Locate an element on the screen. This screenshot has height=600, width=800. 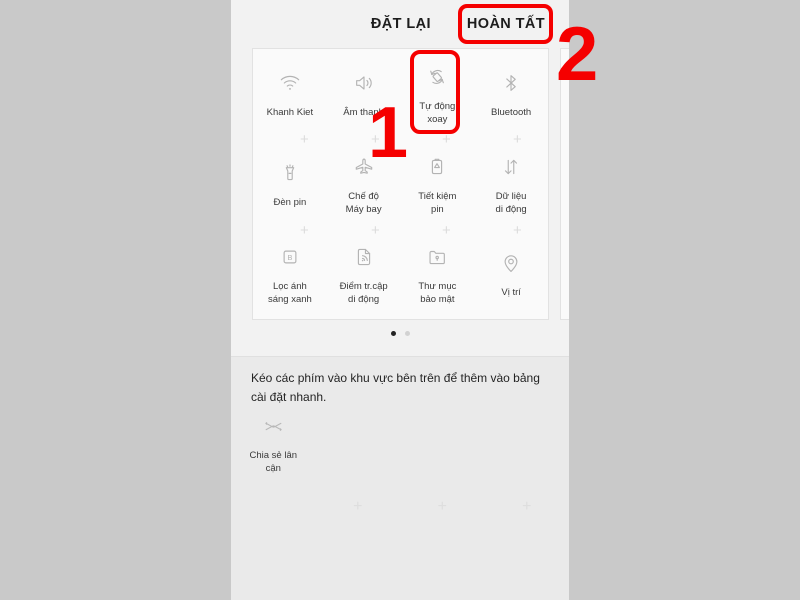
qs-tile-flashlight: Đèn pin is located at coordinates (290, 184).